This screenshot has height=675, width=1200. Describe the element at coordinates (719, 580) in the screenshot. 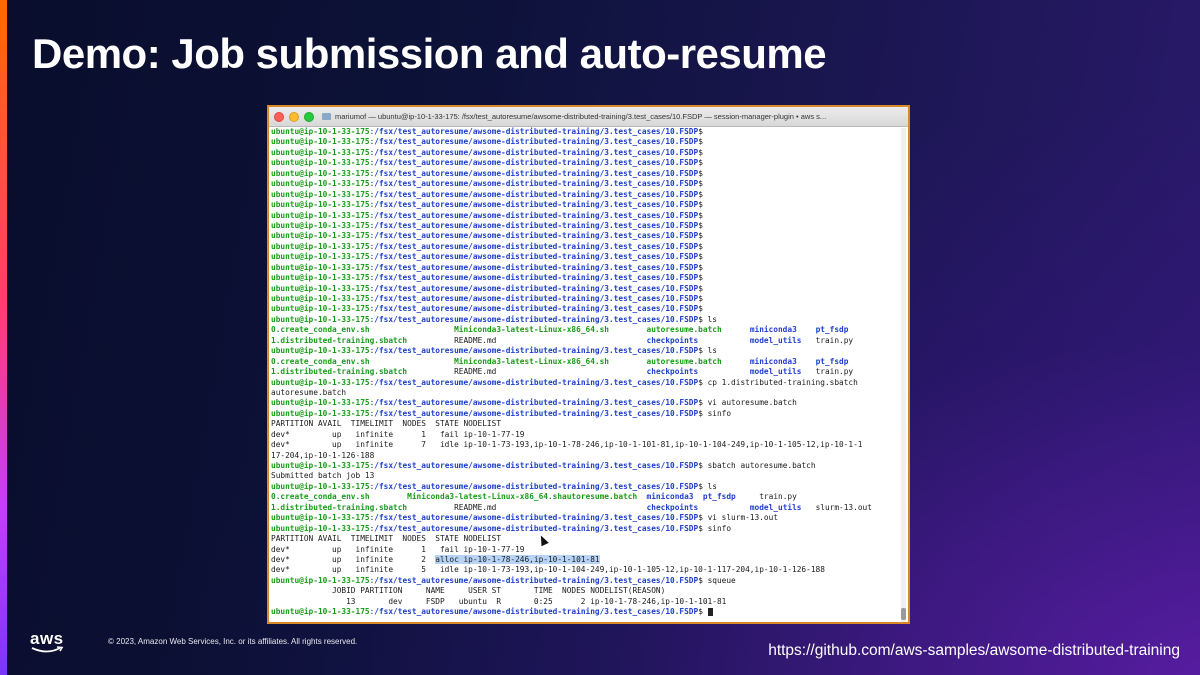

I see `command-text: squeue` at that location.